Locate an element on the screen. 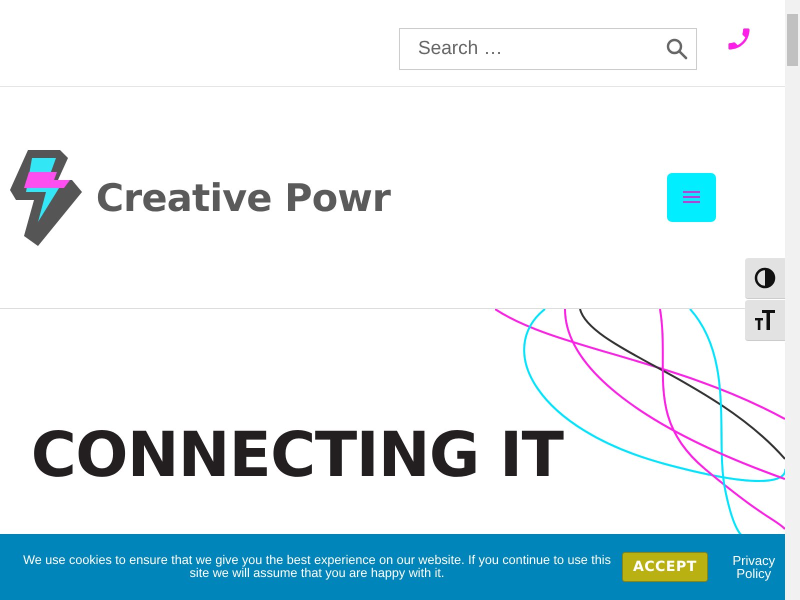 The width and height of the screenshot is (800, 600). privacy-policy-link: Privacy Policy is located at coordinates (754, 567).